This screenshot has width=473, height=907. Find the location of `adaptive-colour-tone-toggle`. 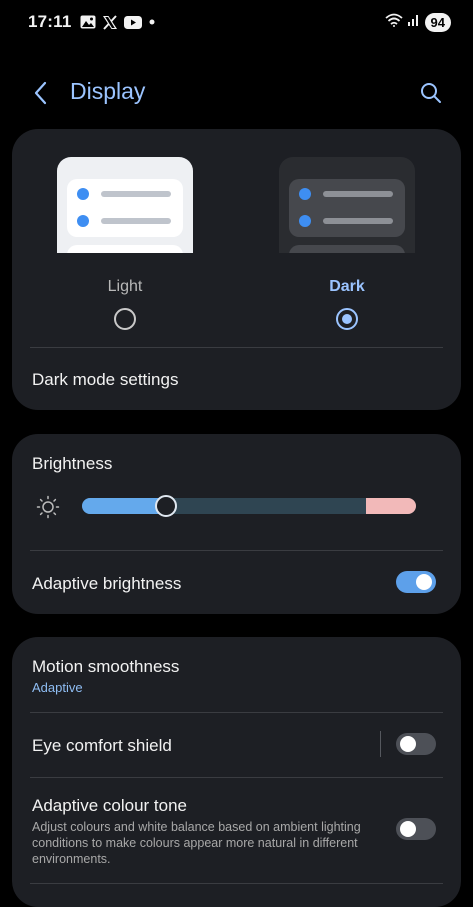

adaptive-colour-tone-toggle is located at coordinates (416, 829).